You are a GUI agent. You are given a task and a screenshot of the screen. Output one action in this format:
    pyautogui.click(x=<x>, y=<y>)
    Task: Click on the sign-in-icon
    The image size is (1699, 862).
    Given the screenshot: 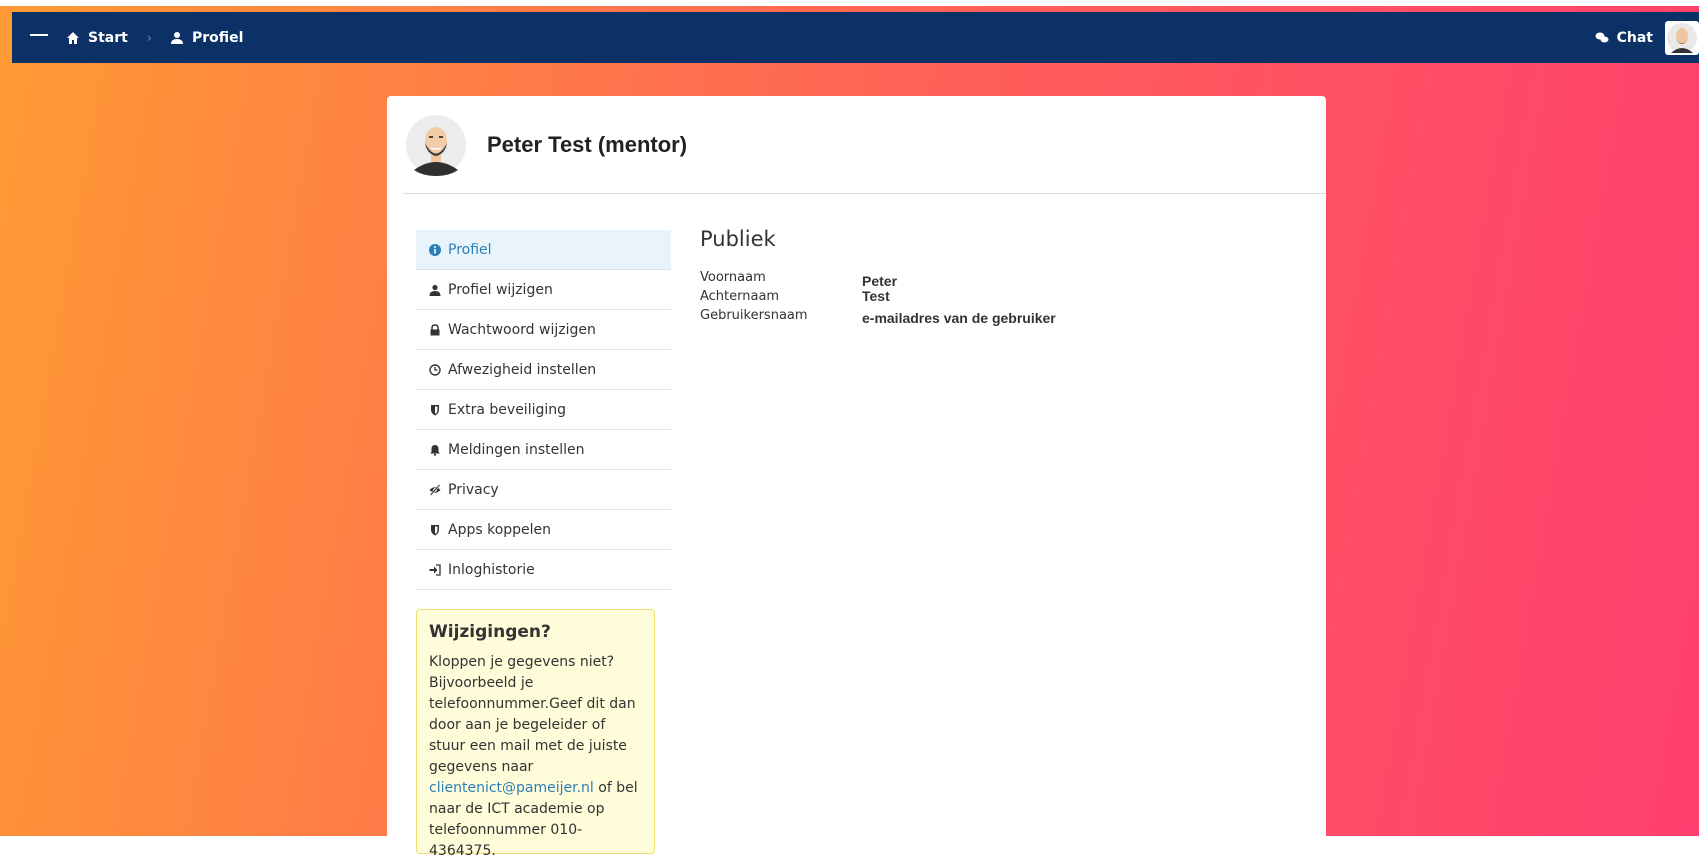 What is the action you would take?
    pyautogui.click(x=435, y=569)
    